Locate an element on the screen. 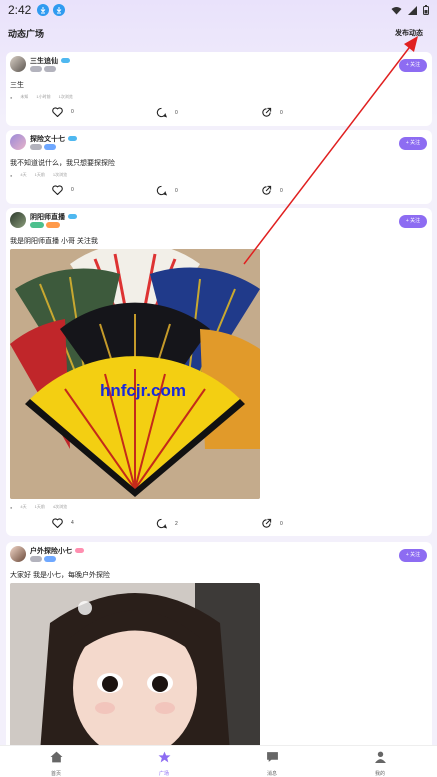 This screenshot has width=437, height=777. tab-home: 首页 is located at coordinates (56, 763).